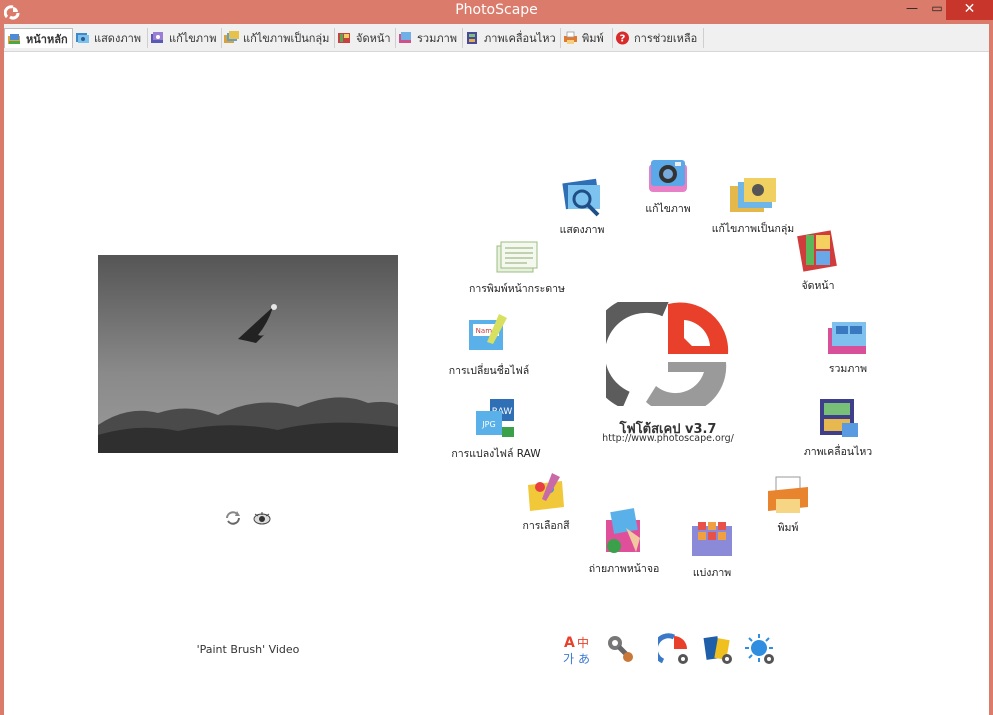 The image size is (993, 715). What do you see at coordinates (472, 38) in the screenshot?
I see `animated-gif-tab-icon` at bounding box center [472, 38].